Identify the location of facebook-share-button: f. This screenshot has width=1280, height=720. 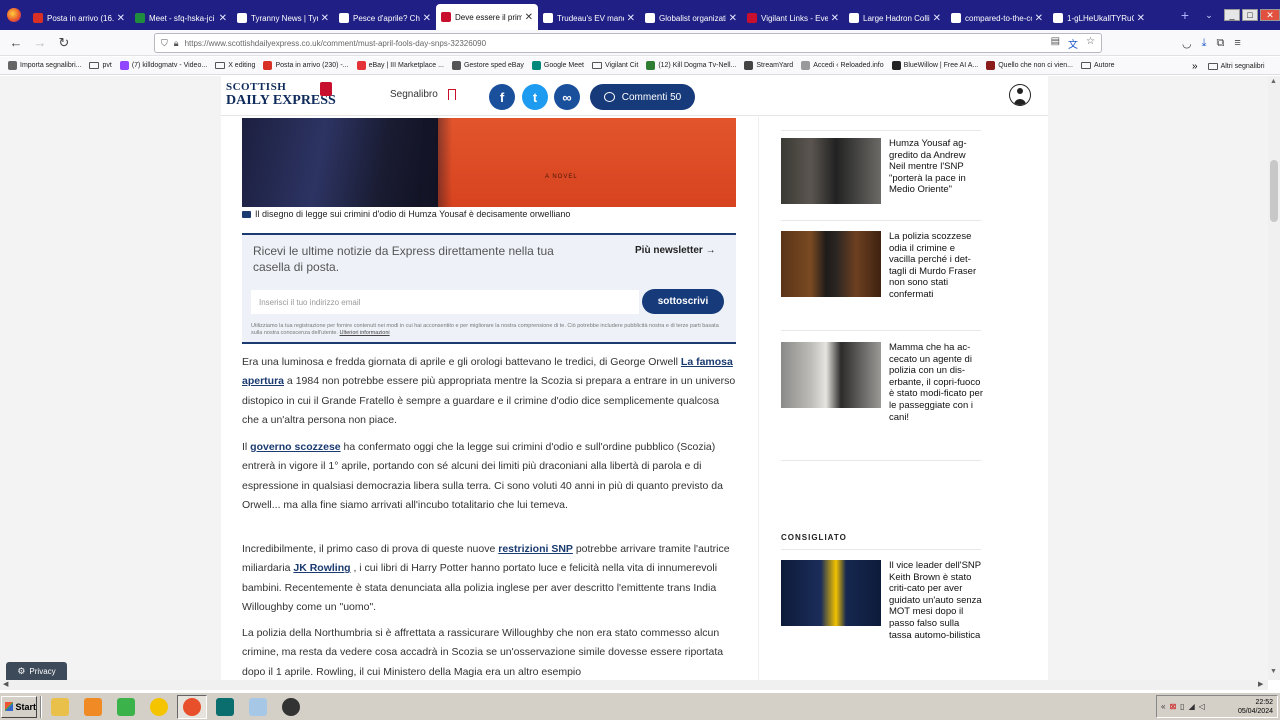
(502, 97).